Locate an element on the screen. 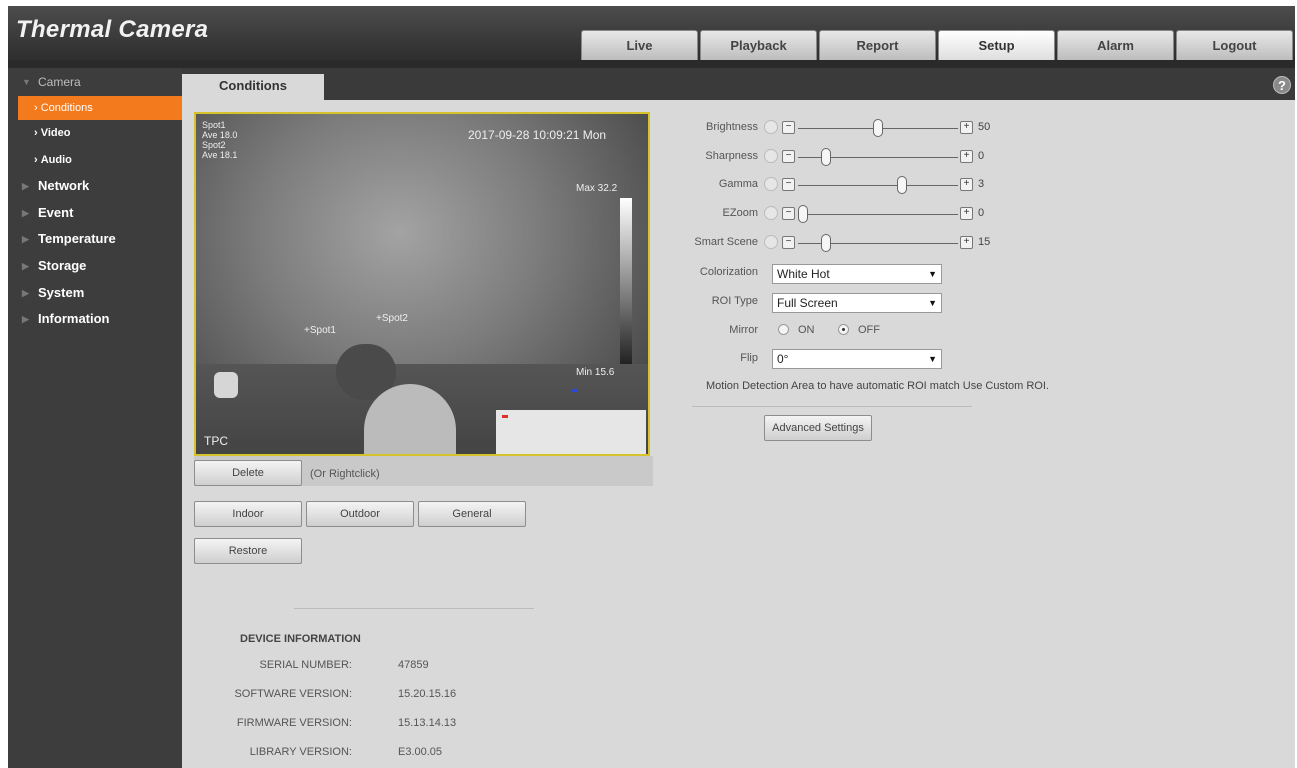 The width and height of the screenshot is (1297, 768). ezoom-decrease-button: − is located at coordinates (788, 213).